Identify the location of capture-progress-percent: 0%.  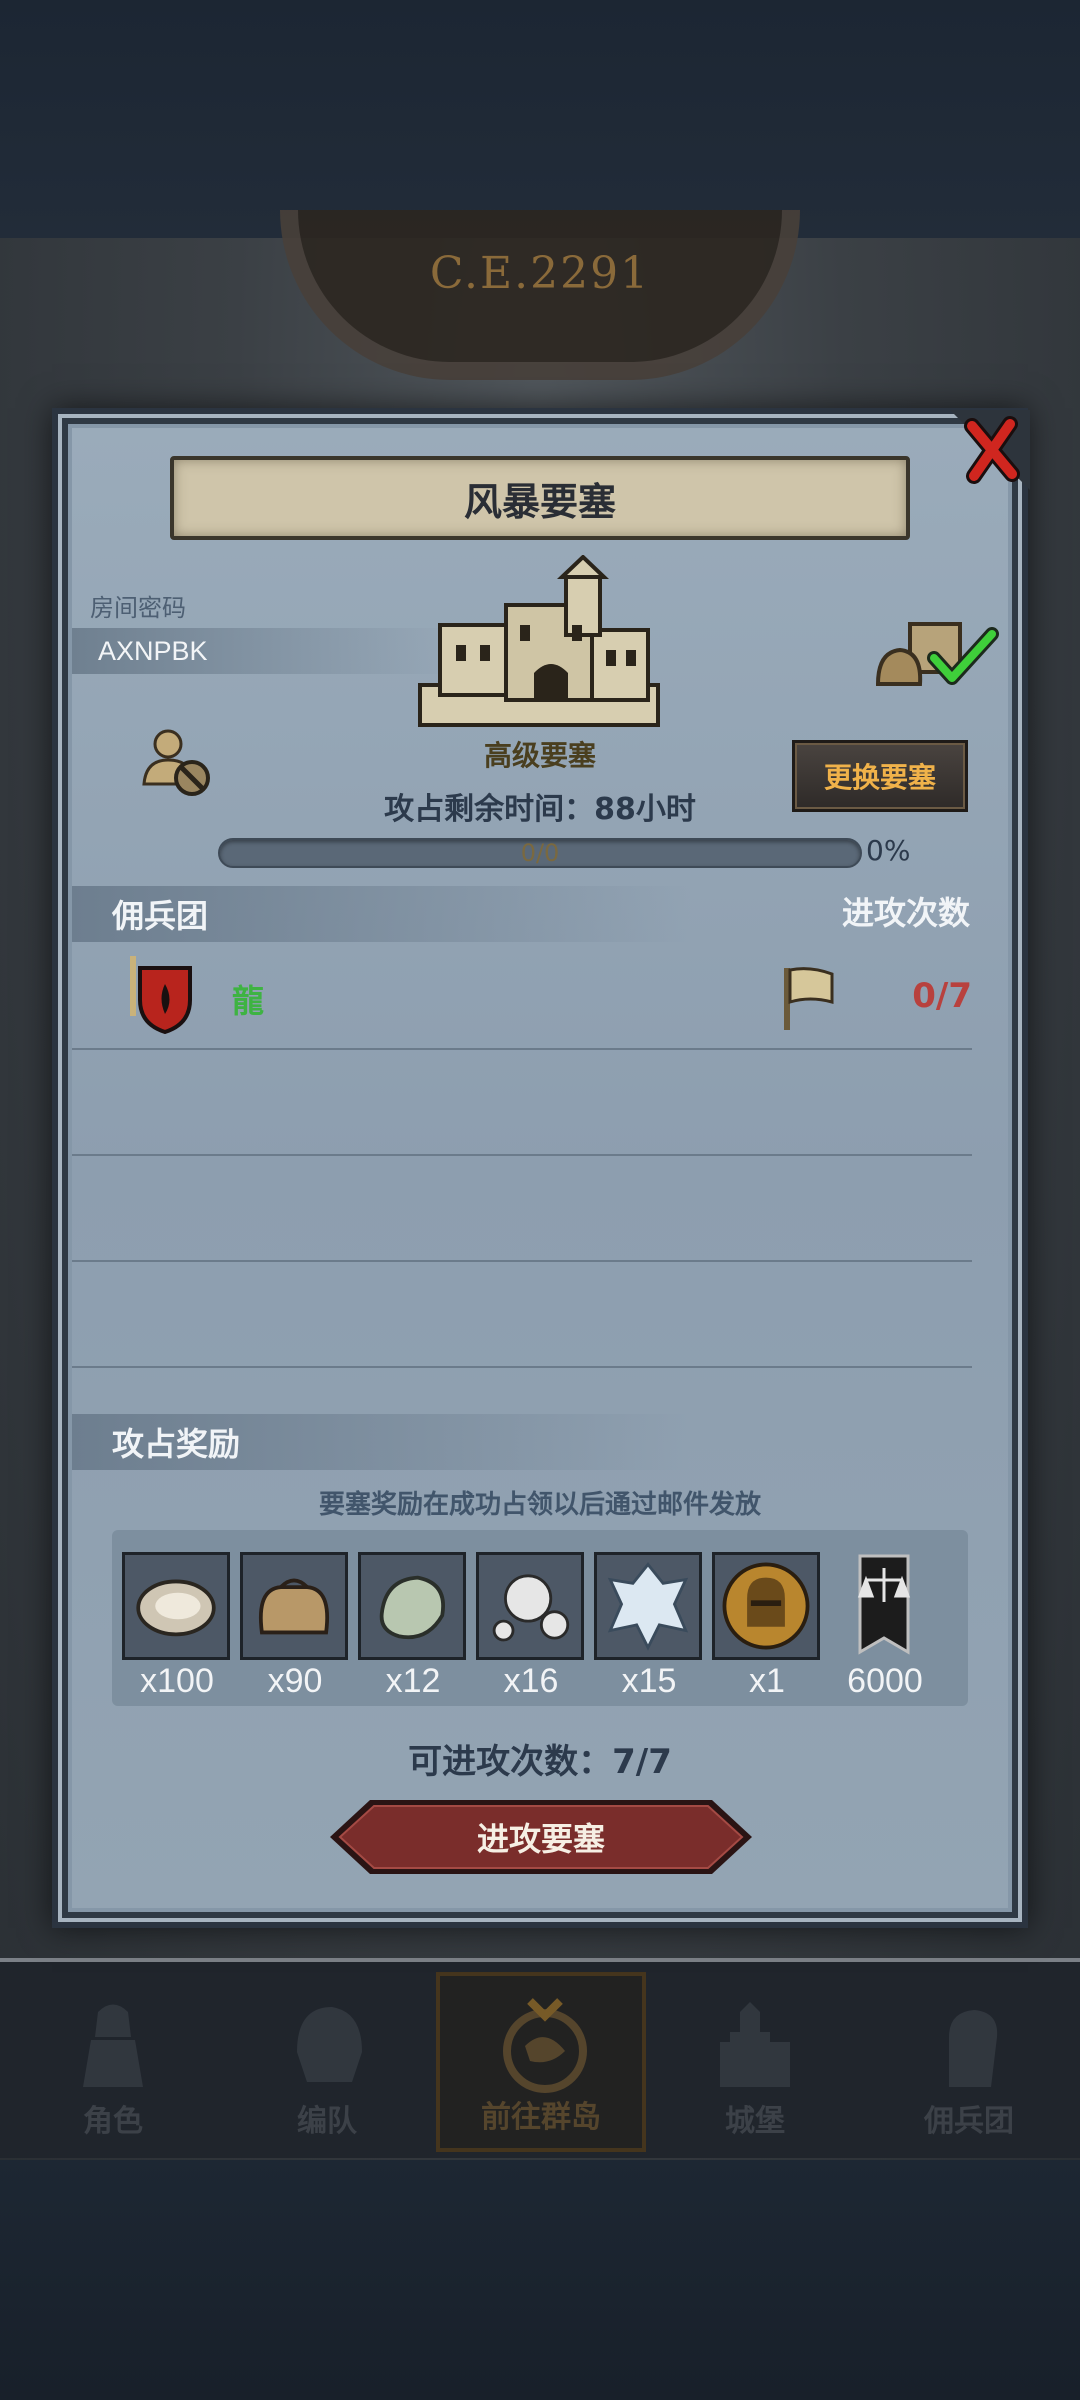
(888, 850).